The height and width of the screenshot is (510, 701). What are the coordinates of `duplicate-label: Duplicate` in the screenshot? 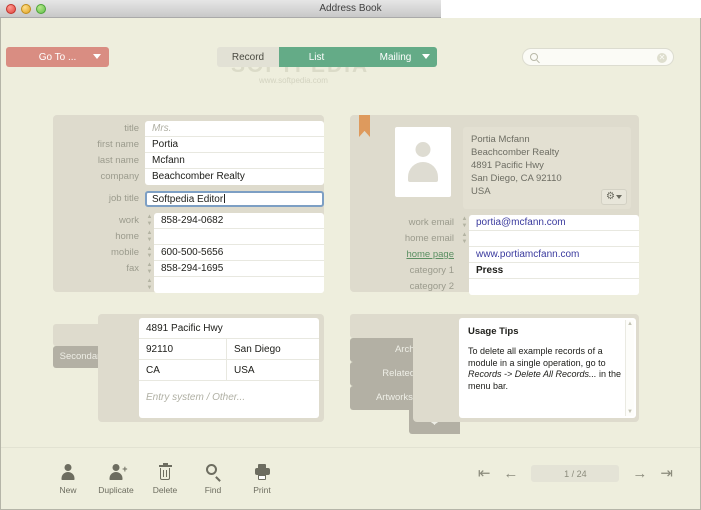 It's located at (116, 490).